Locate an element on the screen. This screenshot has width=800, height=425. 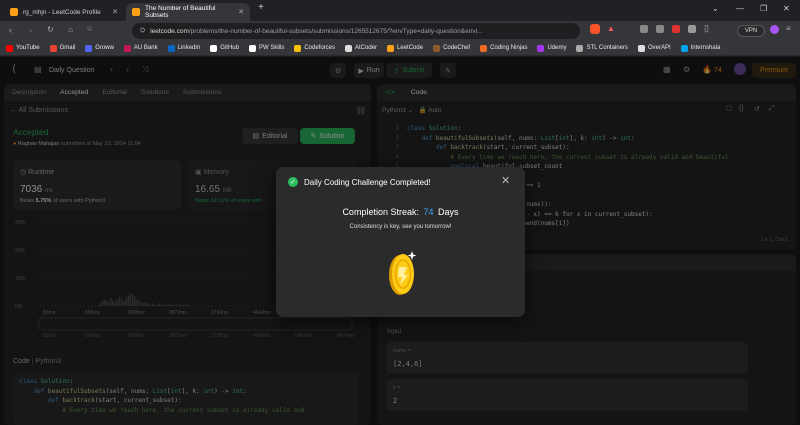
back-icon: ‹ is located at coordinates (10, 30).